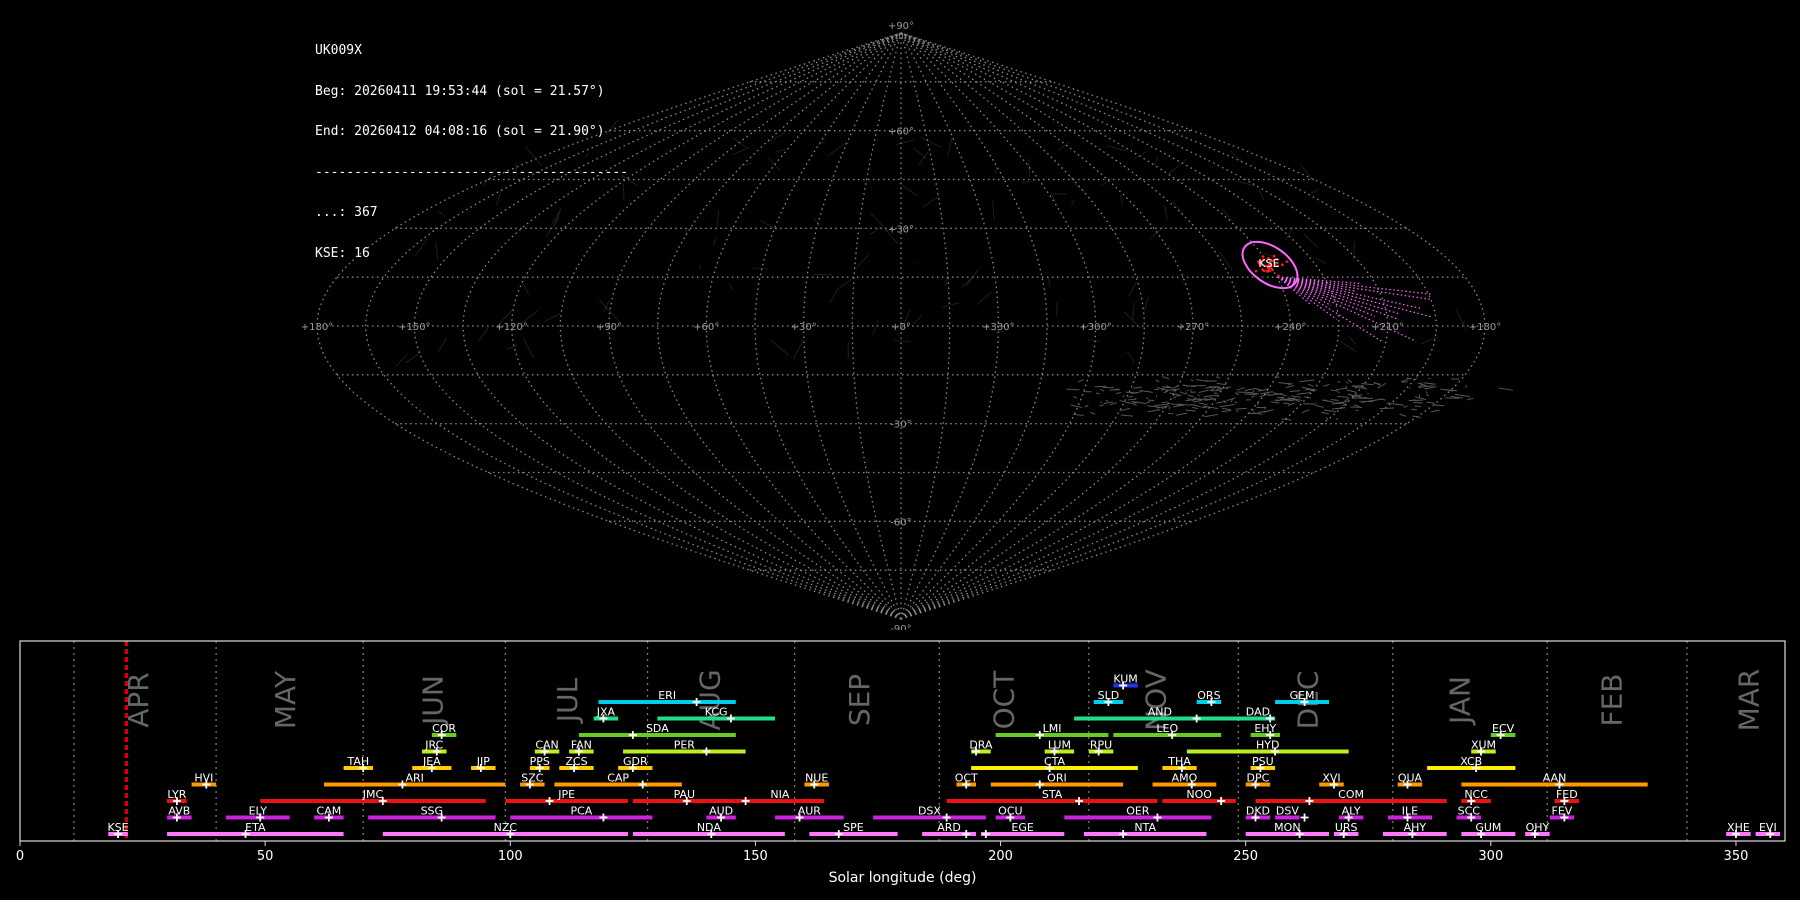 The height and width of the screenshot is (900, 1800). What do you see at coordinates (618, 780) in the screenshot?
I see `shower-cap: CAP` at bounding box center [618, 780].